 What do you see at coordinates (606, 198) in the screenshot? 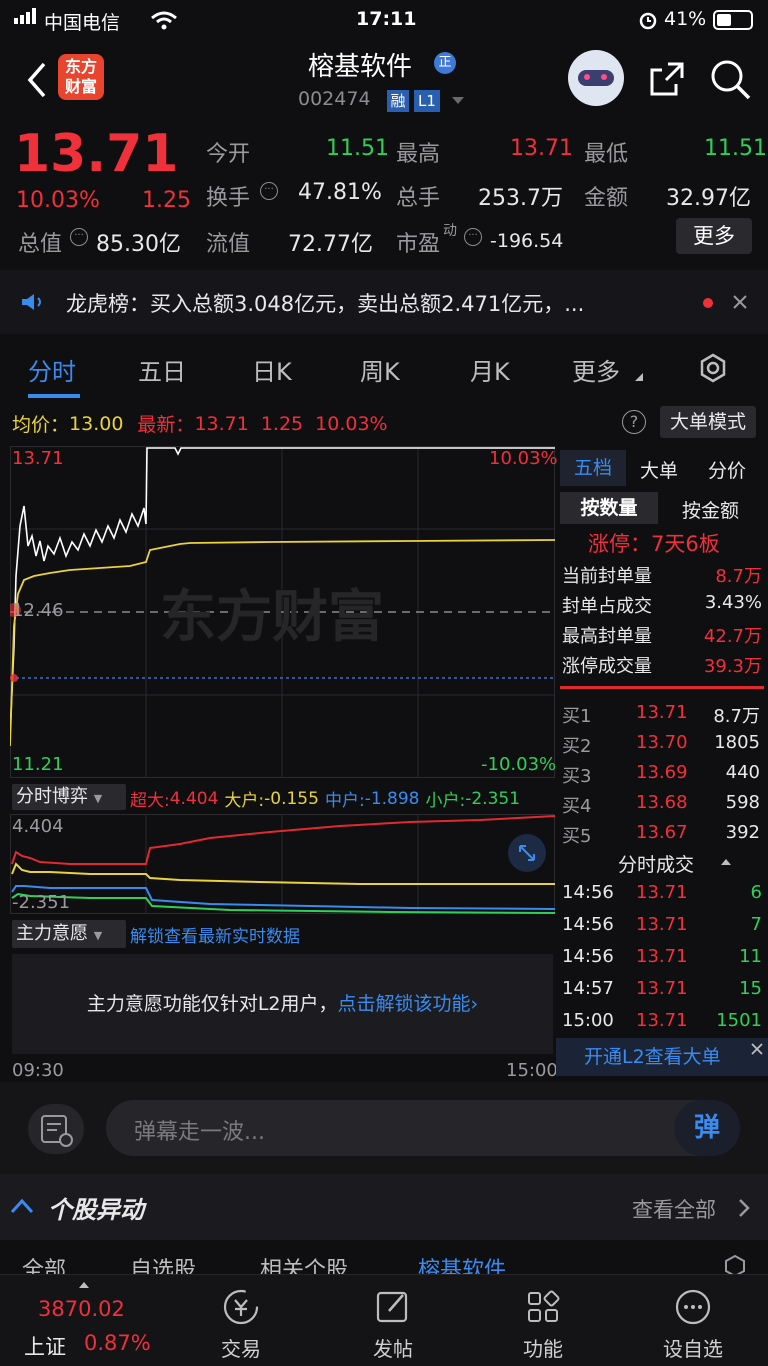
I see `amount-label: 金额` at bounding box center [606, 198].